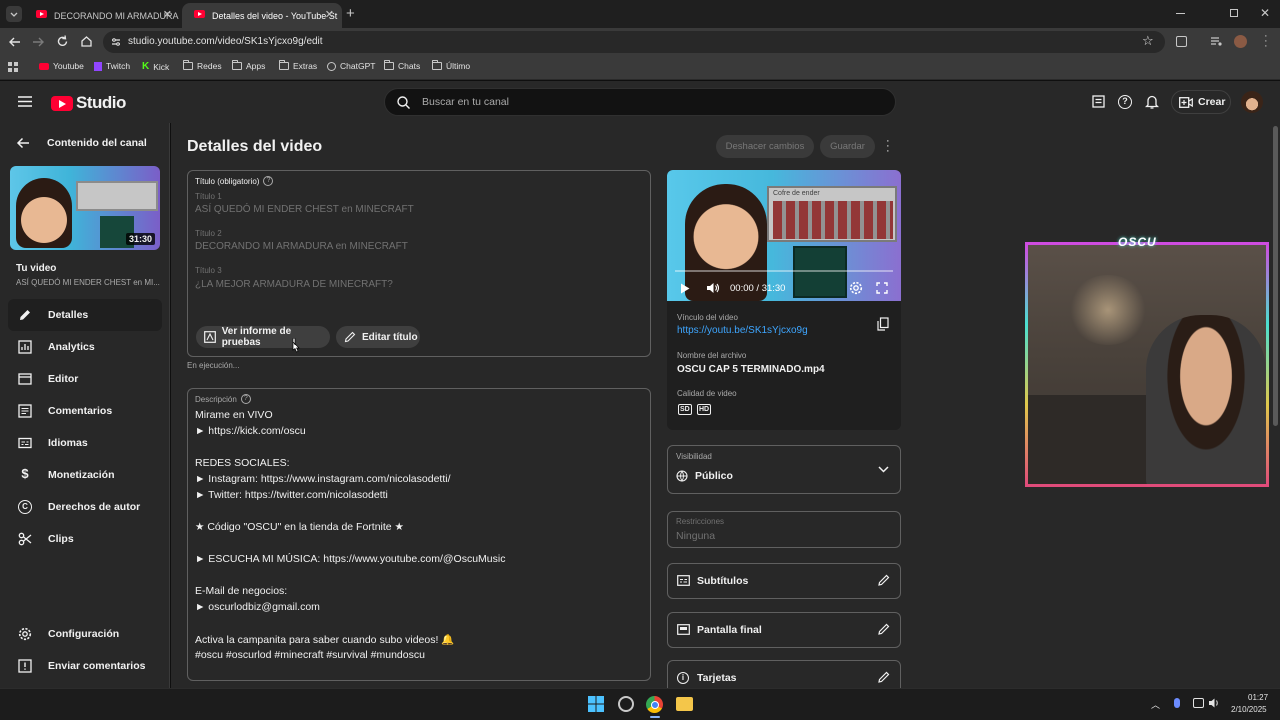 The image size is (1280, 720). I want to click on minimize-icon, so click(1180, 13).